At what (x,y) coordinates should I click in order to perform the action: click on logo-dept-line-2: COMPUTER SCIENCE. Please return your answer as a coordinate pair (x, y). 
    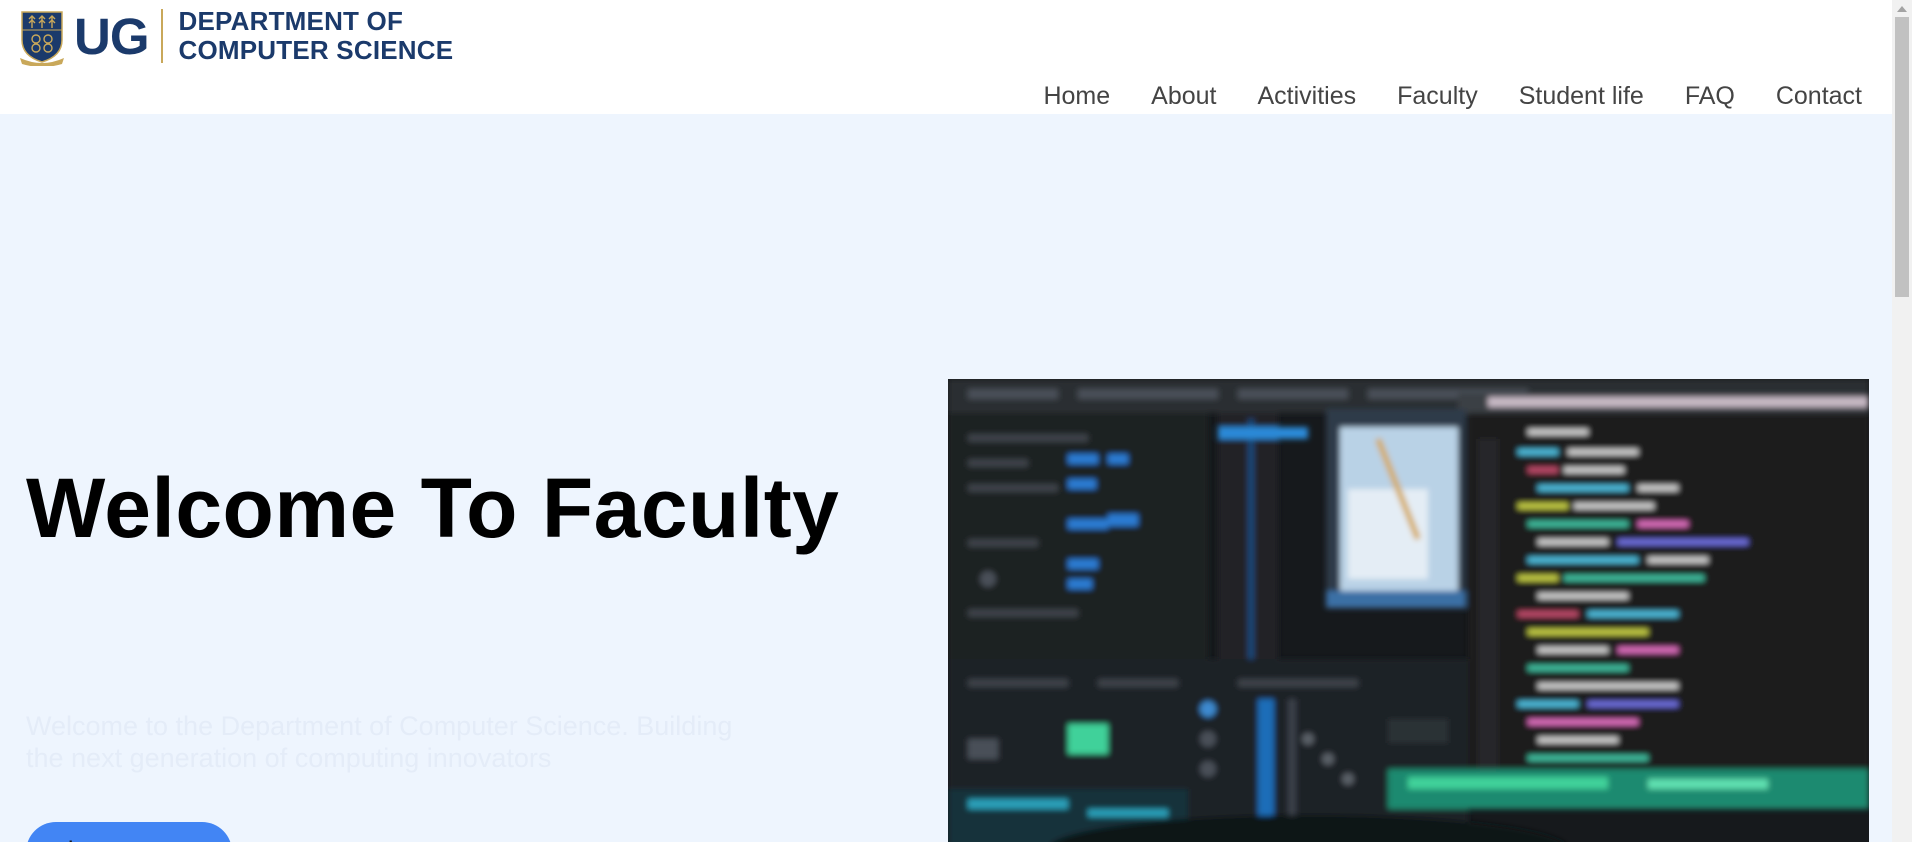
    Looking at the image, I should click on (316, 50).